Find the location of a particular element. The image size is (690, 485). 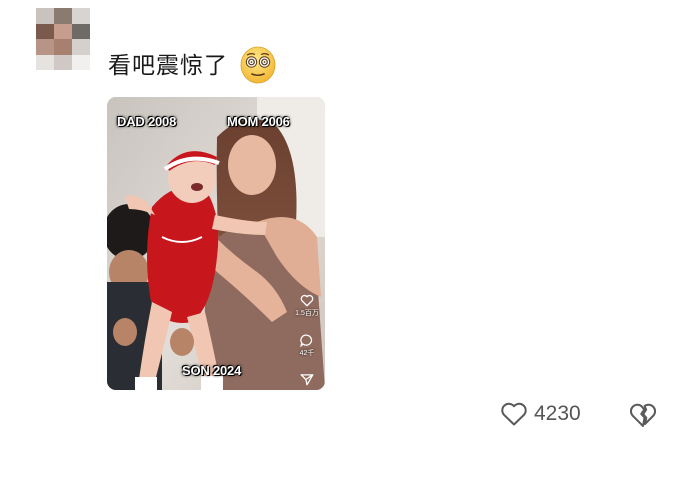

dislike-broken-heart-icon is located at coordinates (643, 415).